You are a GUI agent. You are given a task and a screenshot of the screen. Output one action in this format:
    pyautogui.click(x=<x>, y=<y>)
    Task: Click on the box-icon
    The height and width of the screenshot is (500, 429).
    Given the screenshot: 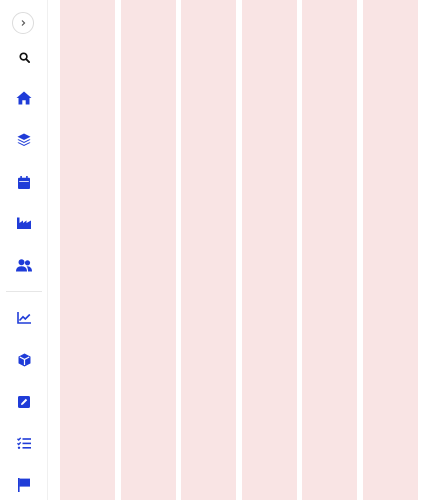 What is the action you would take?
    pyautogui.click(x=24, y=360)
    